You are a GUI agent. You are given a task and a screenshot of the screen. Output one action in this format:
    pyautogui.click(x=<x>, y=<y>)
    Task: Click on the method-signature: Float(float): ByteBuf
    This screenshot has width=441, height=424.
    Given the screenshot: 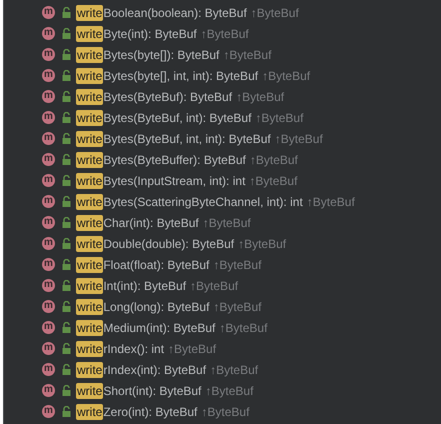 What is the action you would take?
    pyautogui.click(x=156, y=265)
    